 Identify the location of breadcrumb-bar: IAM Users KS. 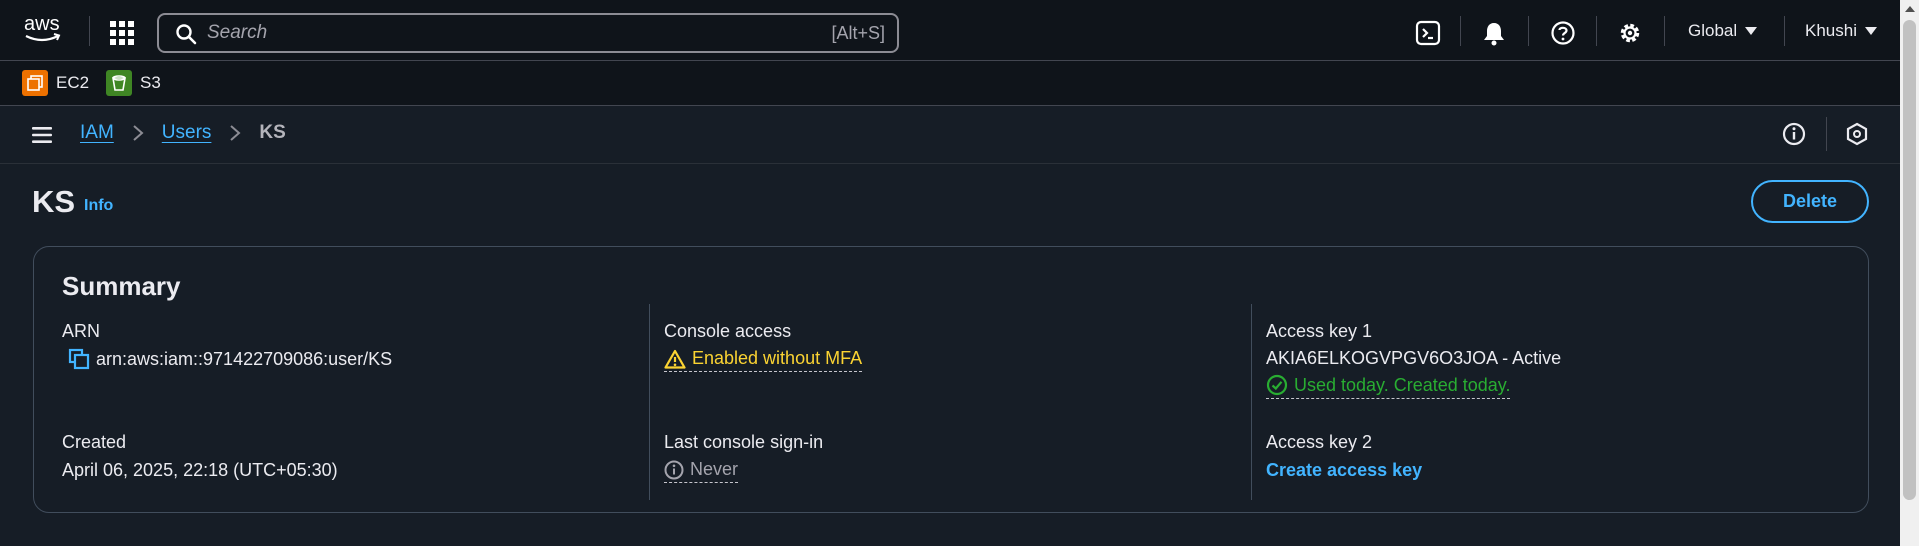
(950, 135).